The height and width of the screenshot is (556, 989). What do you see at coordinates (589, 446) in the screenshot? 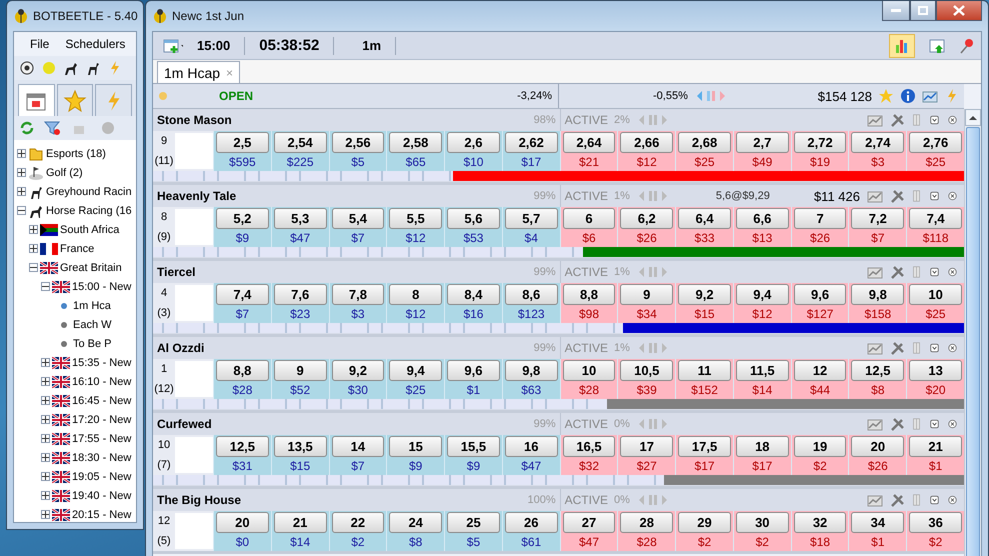
I see `lay-price-button: 16,5` at bounding box center [589, 446].